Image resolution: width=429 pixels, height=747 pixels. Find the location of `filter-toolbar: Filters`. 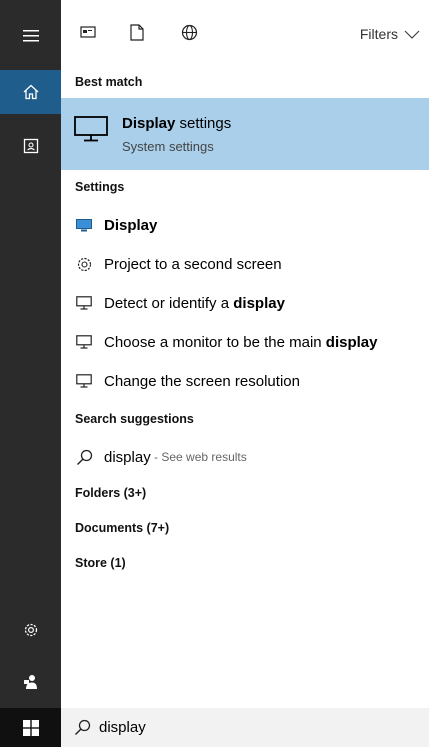

filter-toolbar: Filters is located at coordinates (245, 34).